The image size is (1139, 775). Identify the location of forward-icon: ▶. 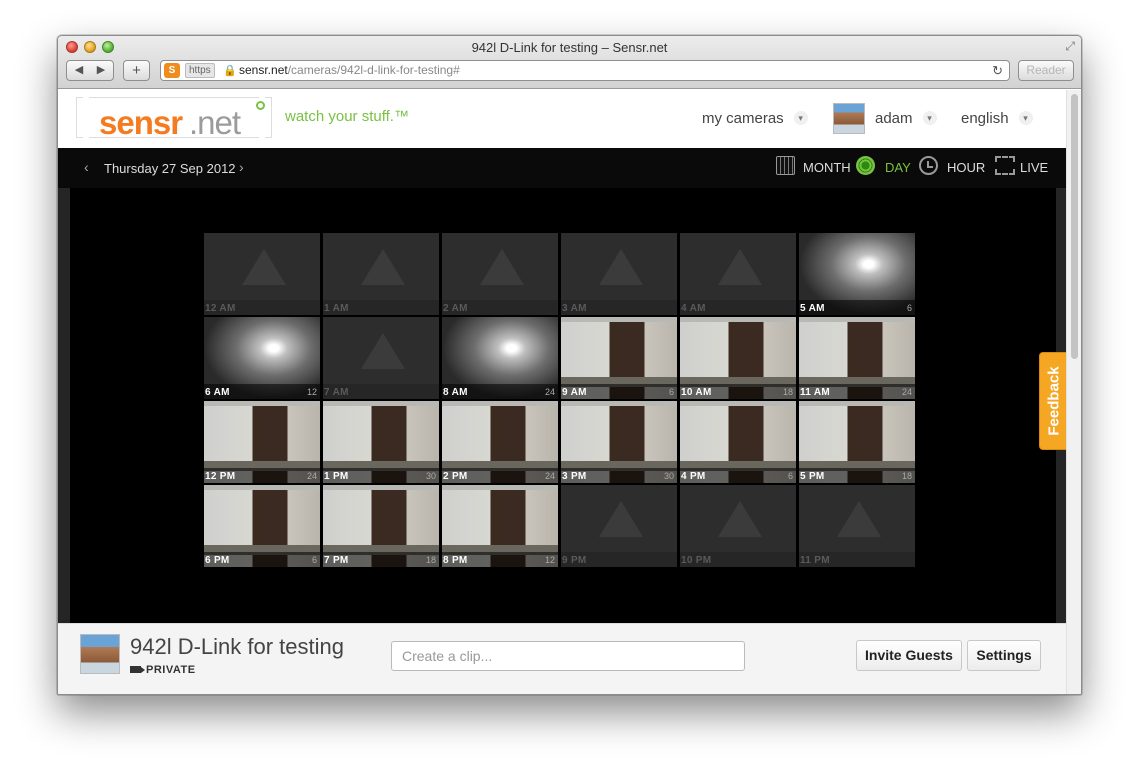
(101, 70).